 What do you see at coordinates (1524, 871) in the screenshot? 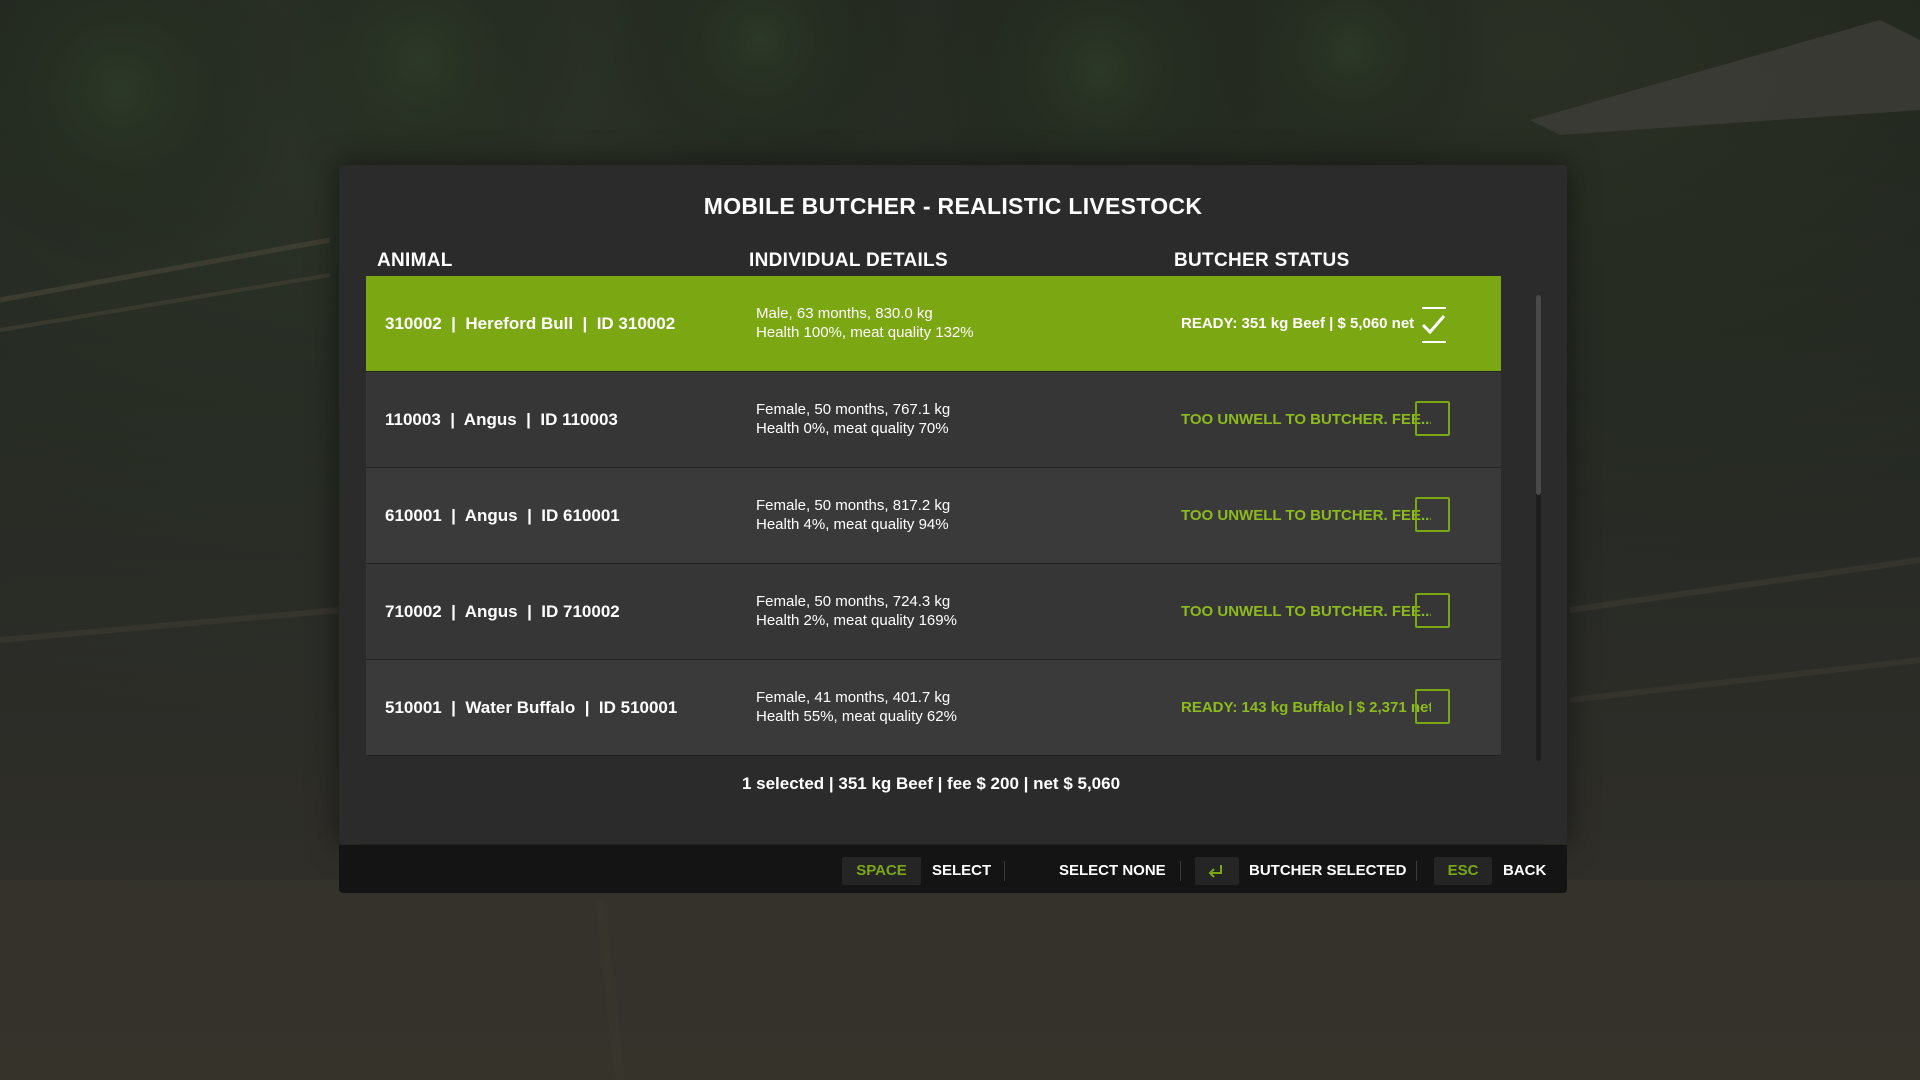
I see `back-button: BACK` at bounding box center [1524, 871].